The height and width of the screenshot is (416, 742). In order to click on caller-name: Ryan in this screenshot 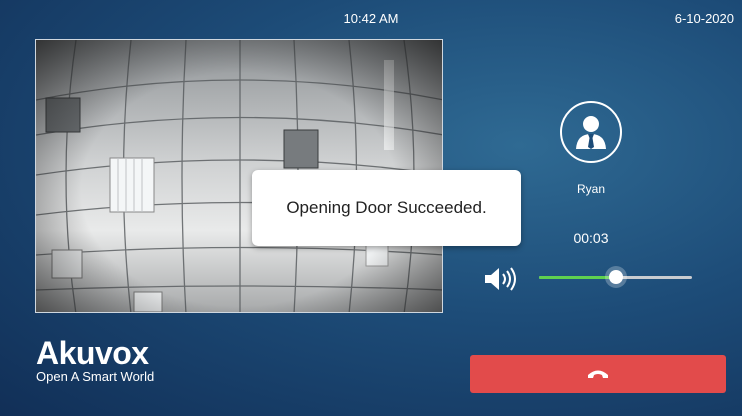, I will do `click(590, 189)`.